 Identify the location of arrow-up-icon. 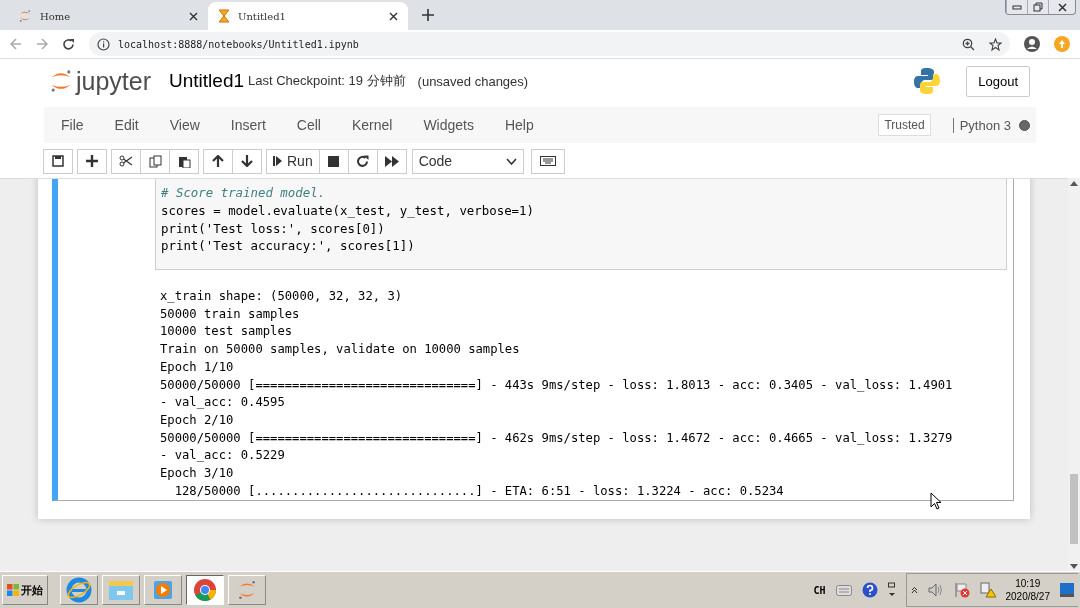
(218, 161).